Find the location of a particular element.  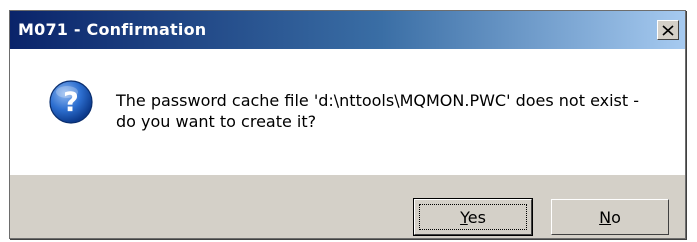

no-label-rest: o is located at coordinates (616, 217).